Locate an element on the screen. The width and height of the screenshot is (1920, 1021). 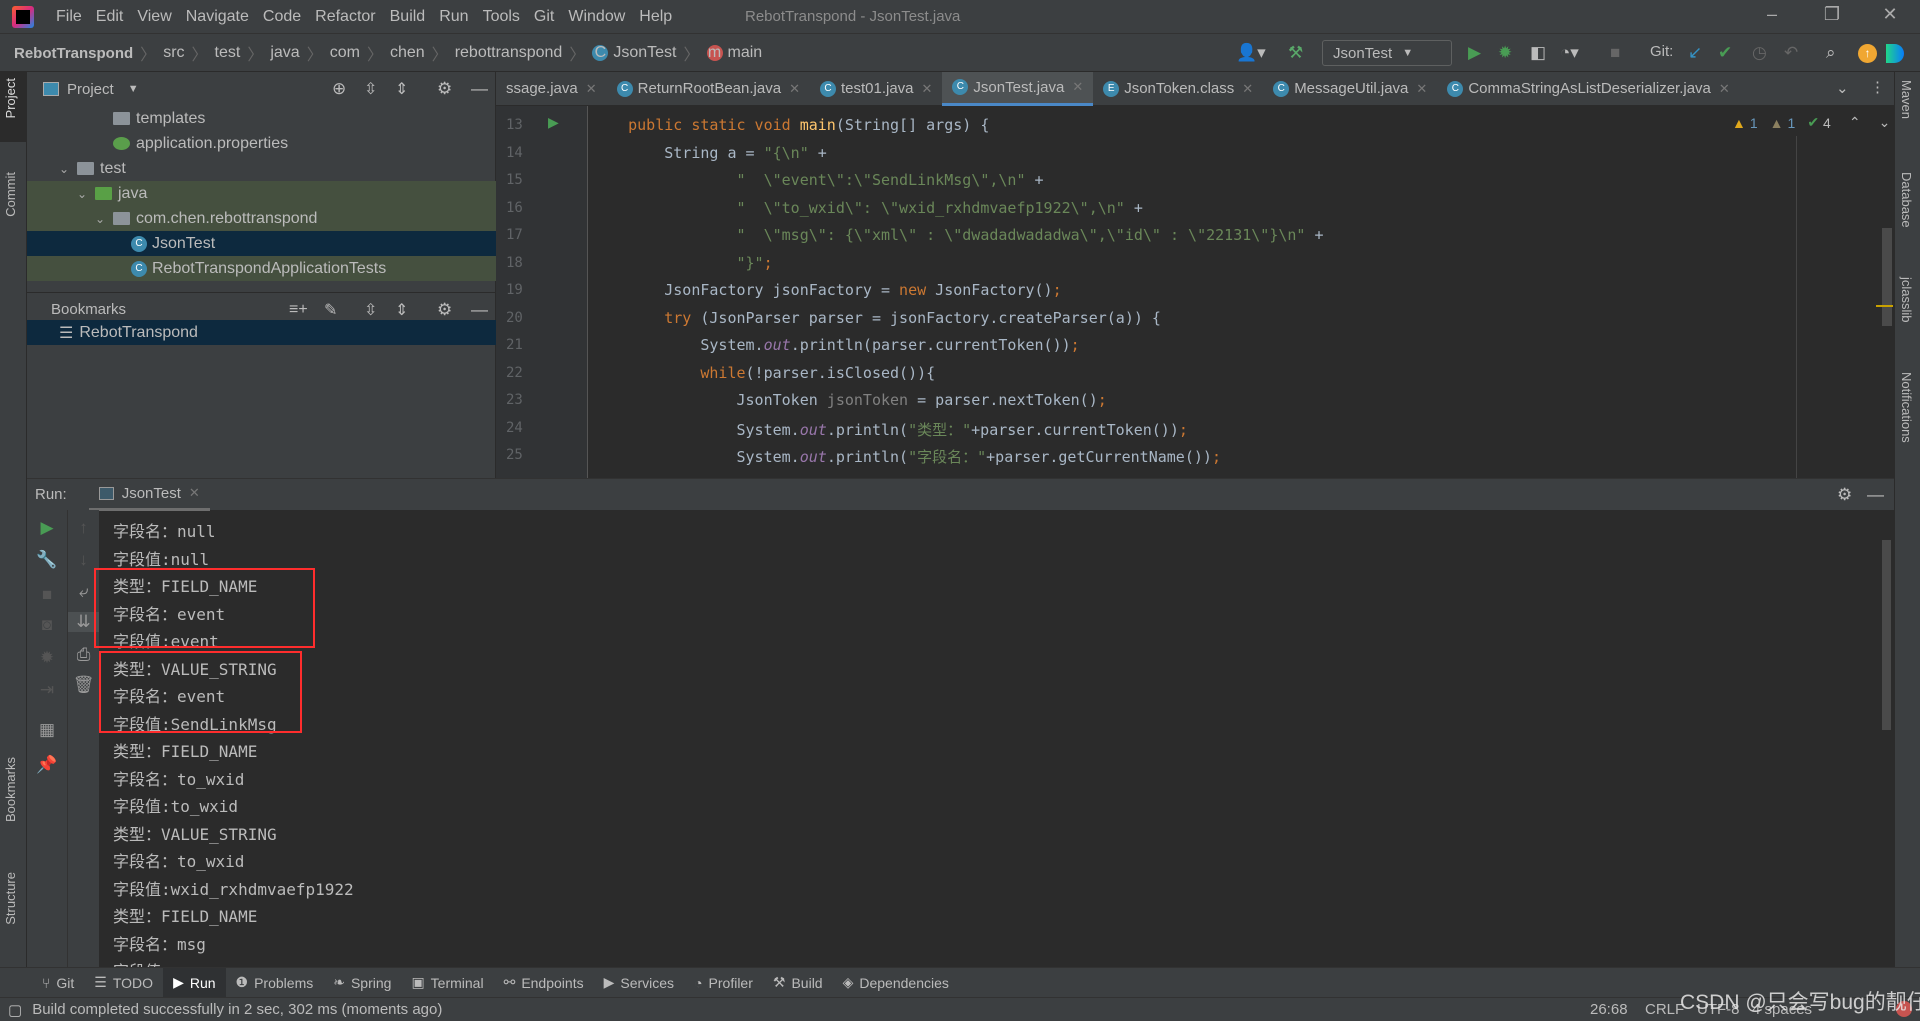
login-icon: ⇥ is located at coordinates (47, 690).